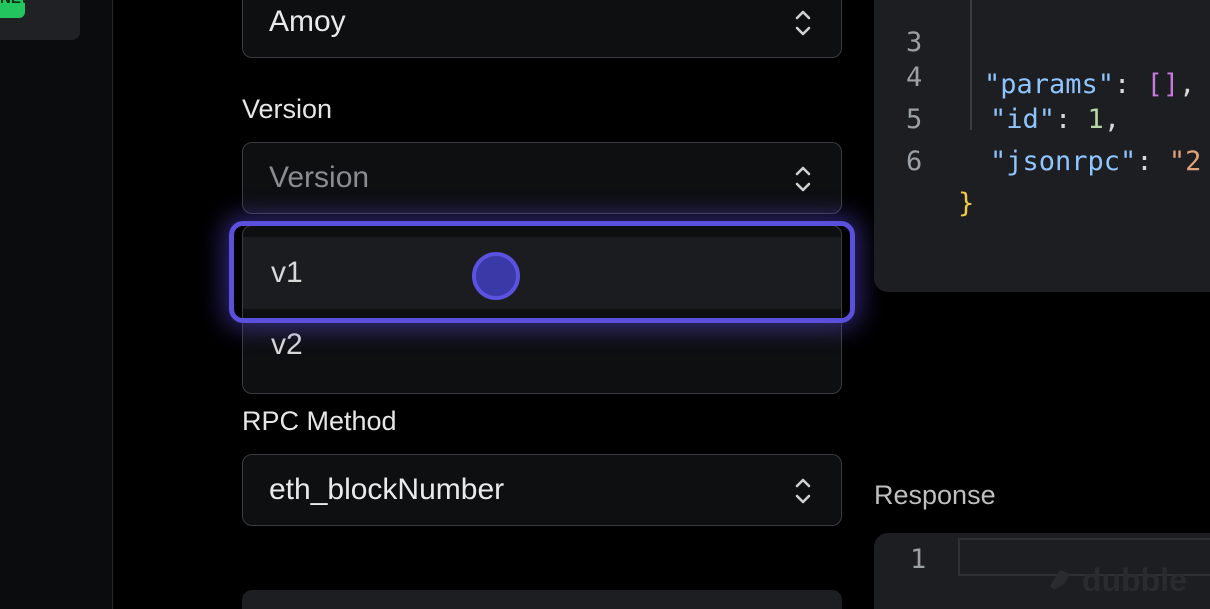 The width and height of the screenshot is (1210, 609). I want to click on code-line: 4 "id": 1,, so click(1013, 98).